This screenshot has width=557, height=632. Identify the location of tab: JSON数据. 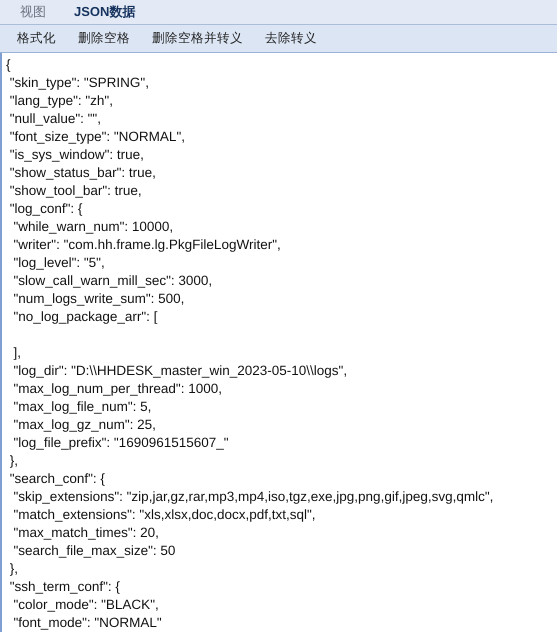
(105, 12).